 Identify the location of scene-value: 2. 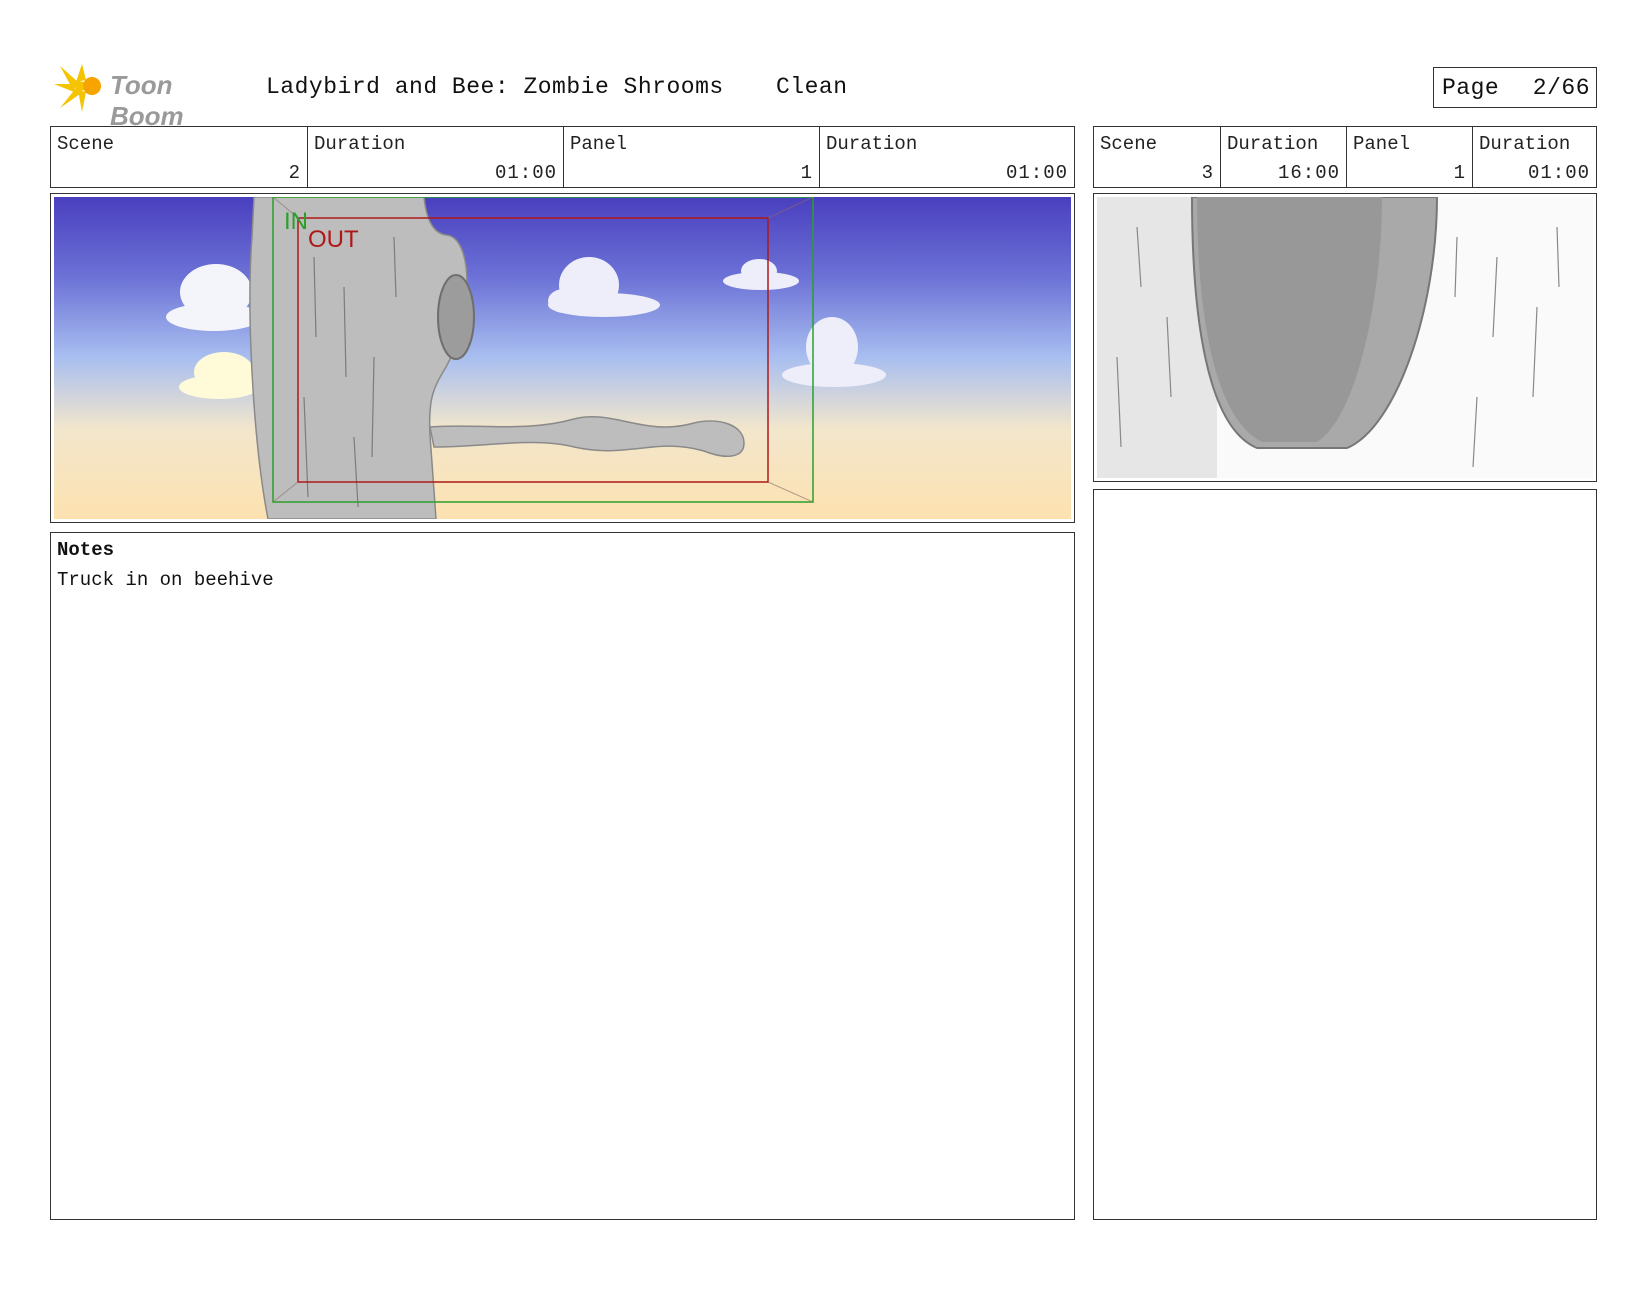
(294, 173).